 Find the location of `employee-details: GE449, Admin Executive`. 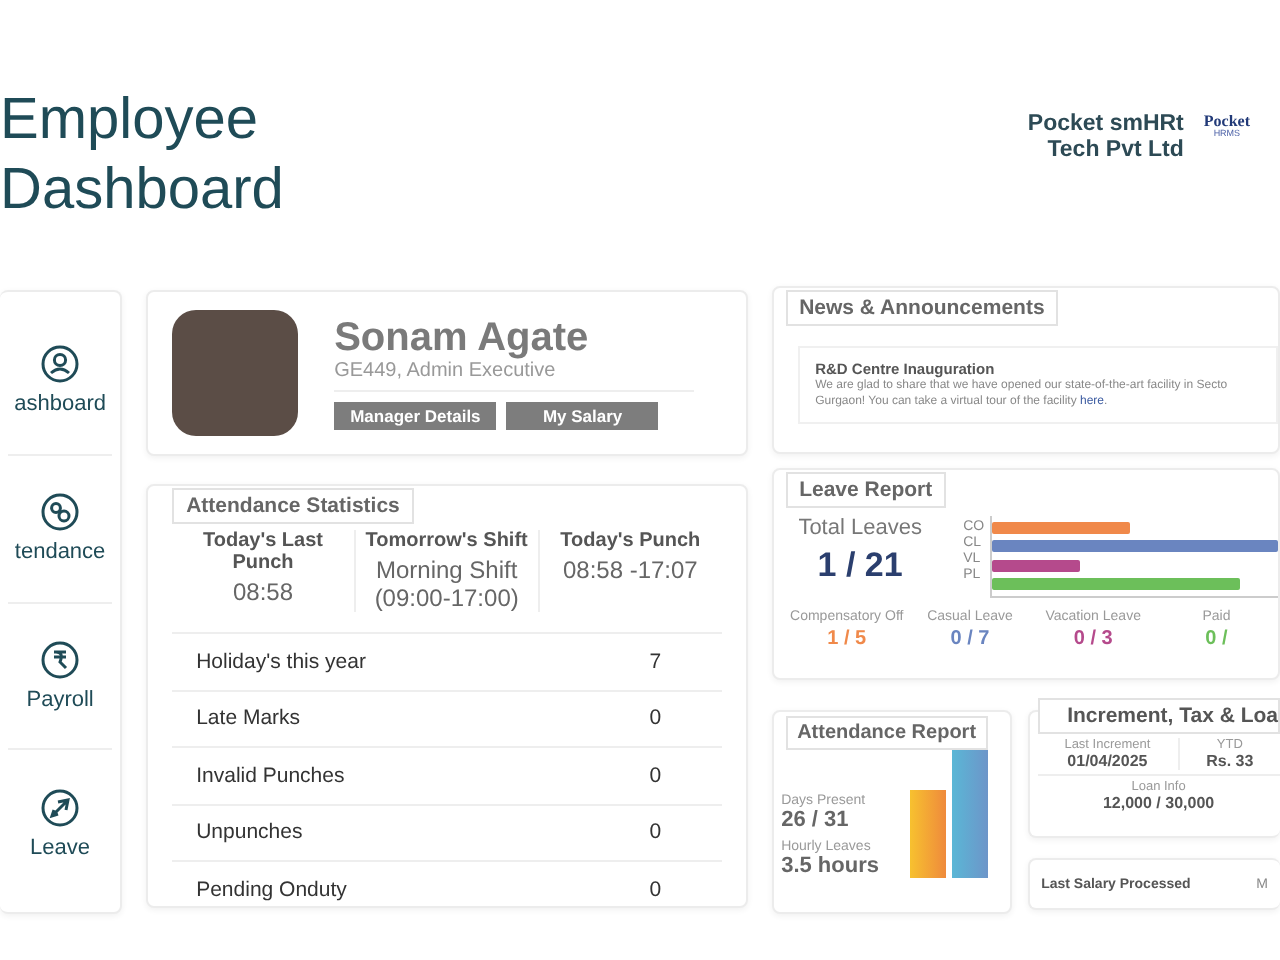

employee-details: GE449, Admin Executive is located at coordinates (514, 376).